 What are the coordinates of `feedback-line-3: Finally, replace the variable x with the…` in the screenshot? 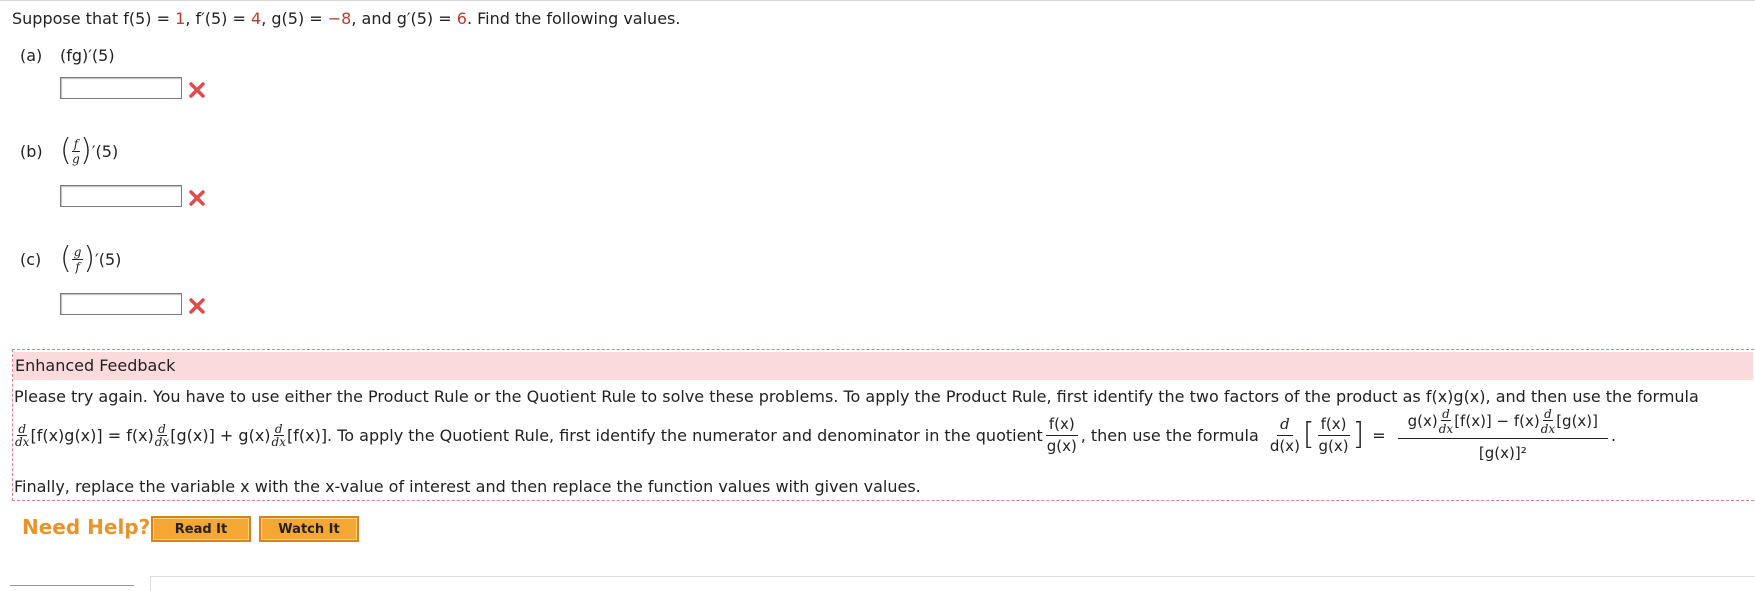 It's located at (467, 486).